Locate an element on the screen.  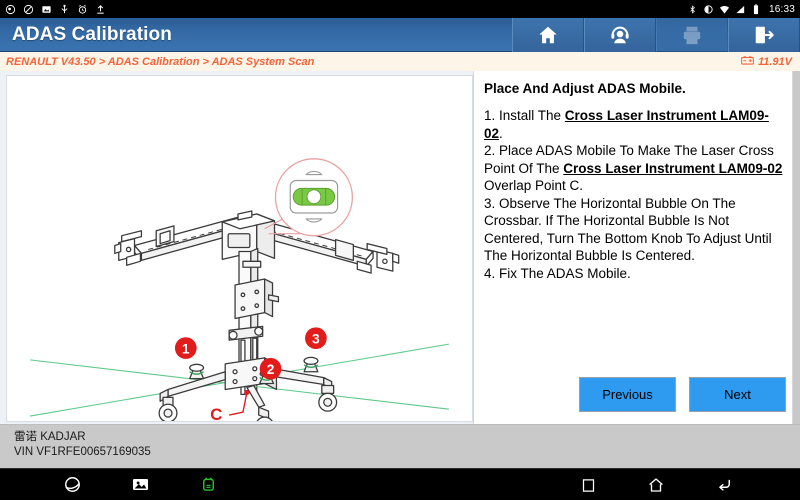
browser-icon is located at coordinates (72, 484).